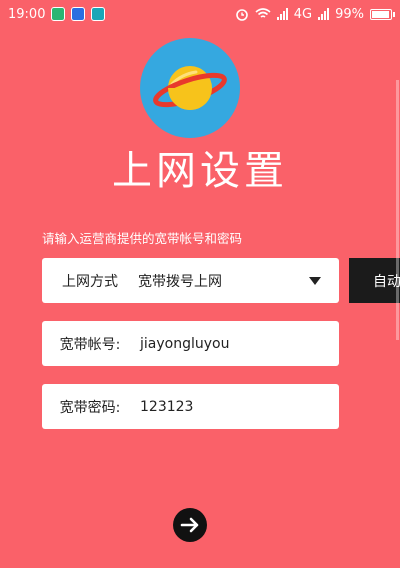 The image size is (400, 568). Describe the element at coordinates (78, 14) in the screenshot. I see `shield-icon` at that location.